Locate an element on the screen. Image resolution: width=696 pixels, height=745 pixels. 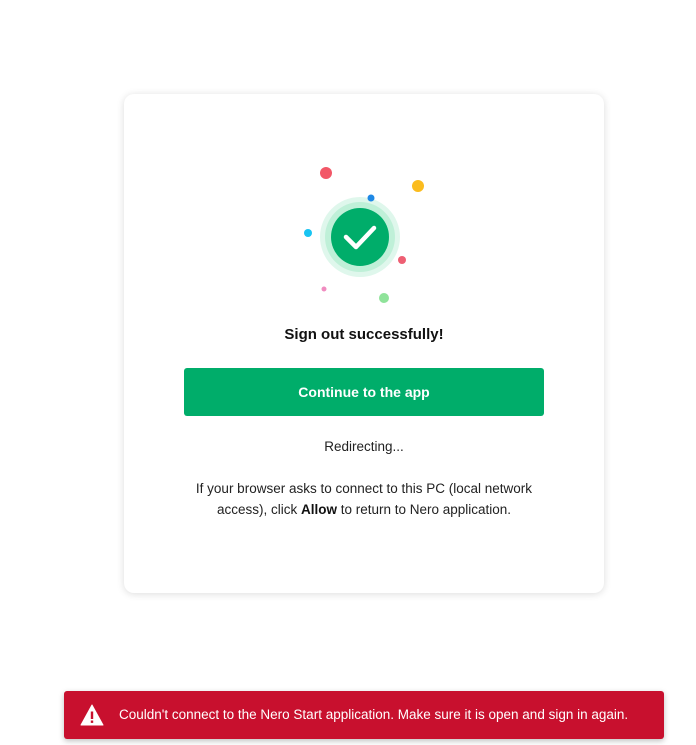
page-title: Sign out successfully! is located at coordinates (364, 334).